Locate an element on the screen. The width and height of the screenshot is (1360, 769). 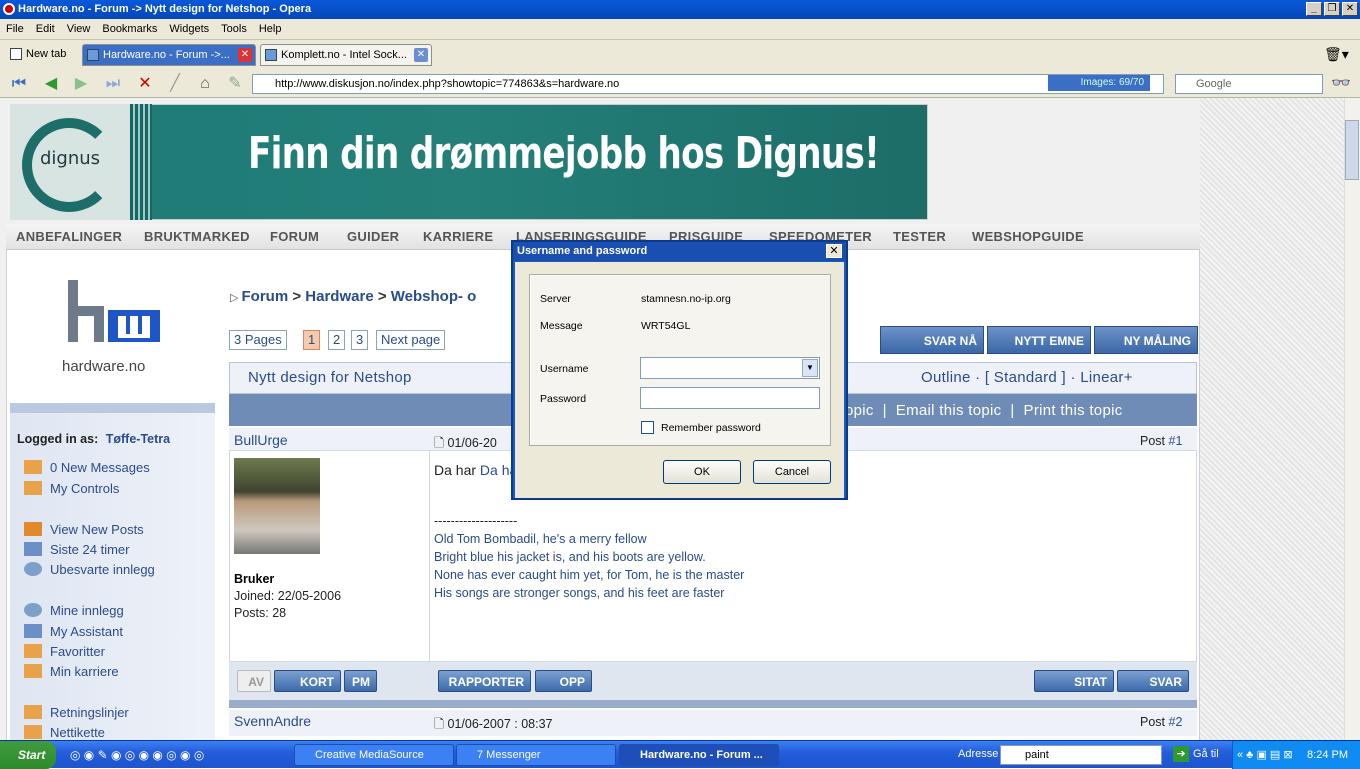
sidebar-item-view-new-posts: View New Posts is located at coordinates (97, 529).